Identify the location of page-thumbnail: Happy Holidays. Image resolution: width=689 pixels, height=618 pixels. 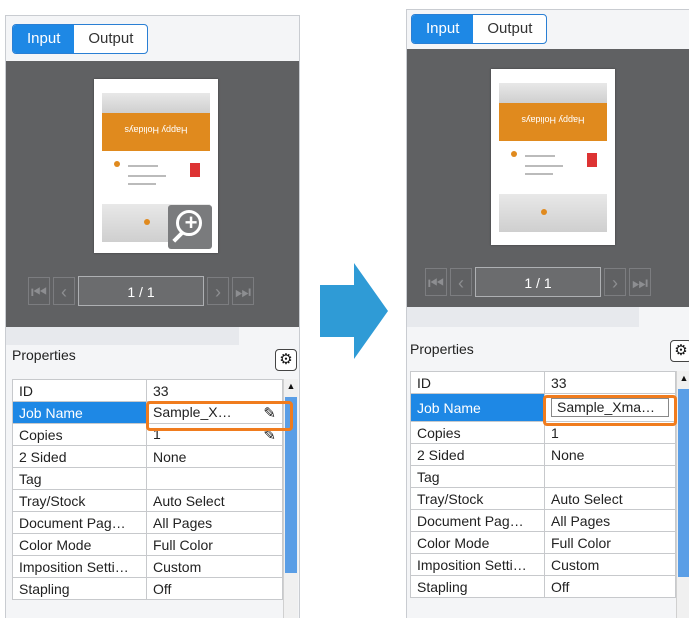
(553, 157).